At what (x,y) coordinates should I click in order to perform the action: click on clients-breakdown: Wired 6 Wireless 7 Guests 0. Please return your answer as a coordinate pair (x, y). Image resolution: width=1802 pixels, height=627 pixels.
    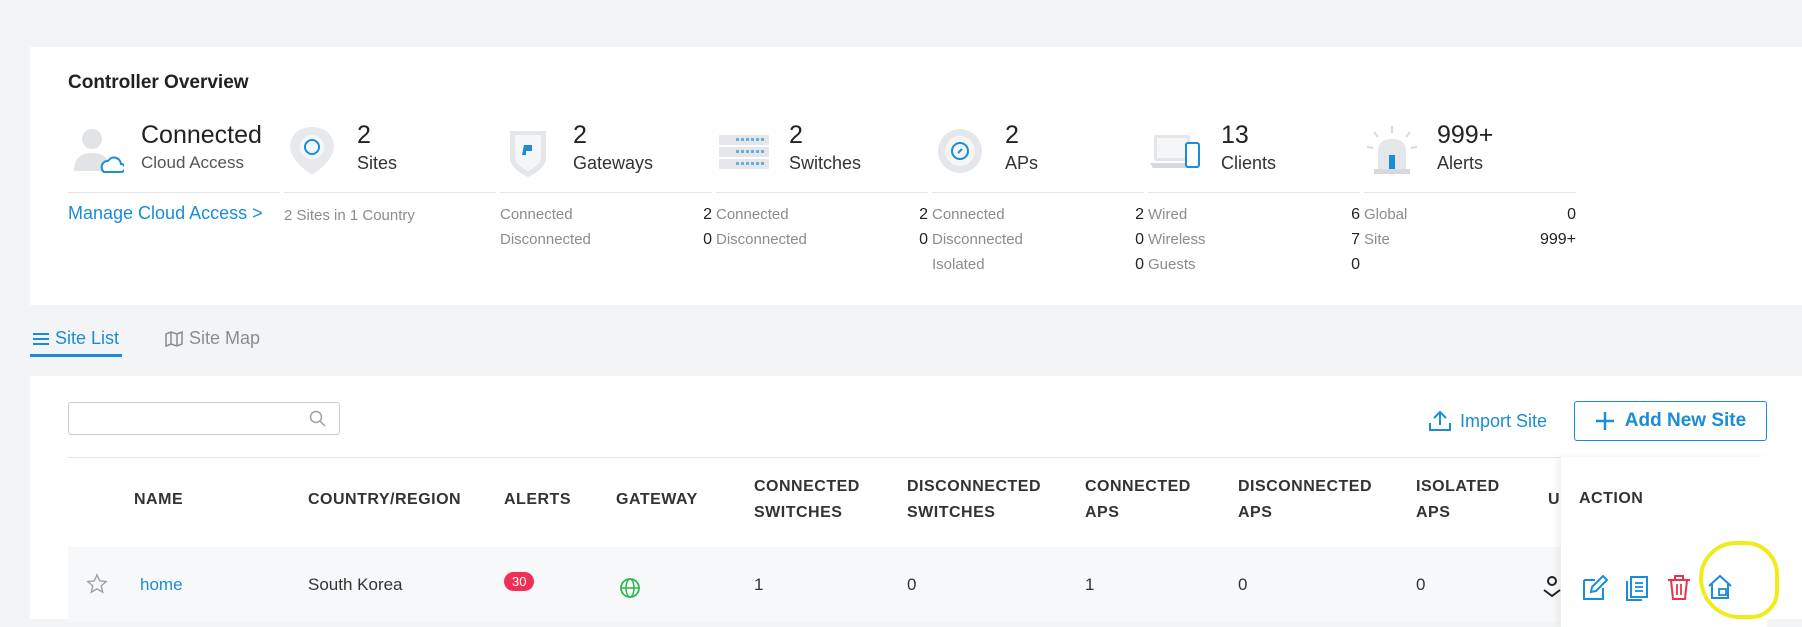
    Looking at the image, I should click on (1254, 242).